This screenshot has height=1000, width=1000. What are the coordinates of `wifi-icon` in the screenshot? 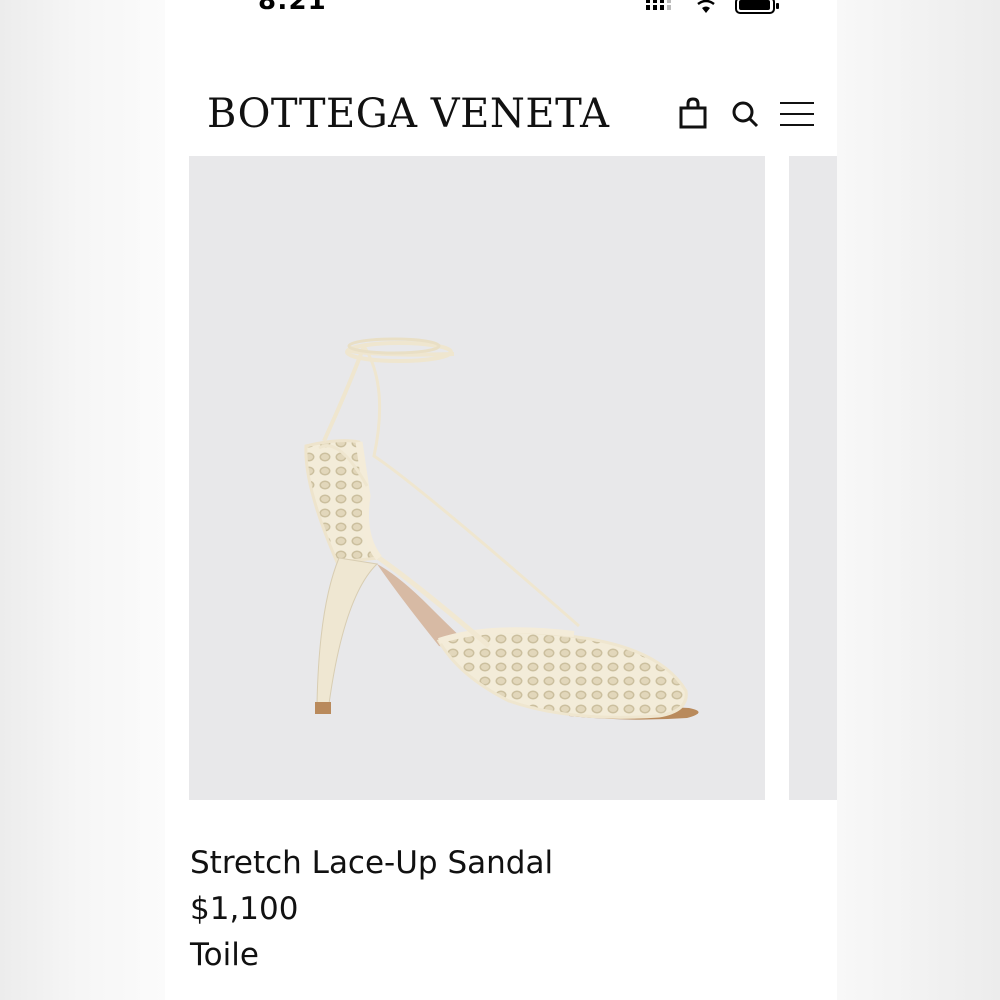 It's located at (706, 6).